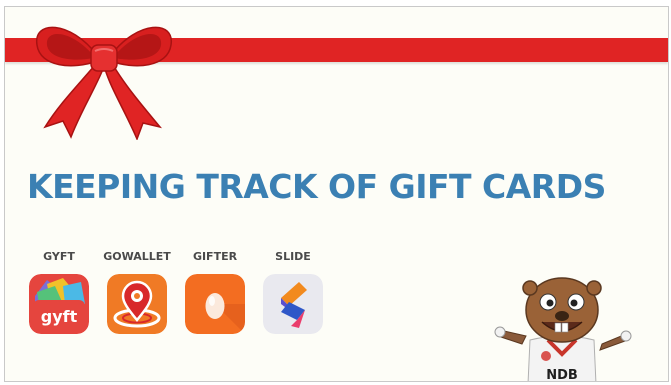 Image resolution: width=671 pixels, height=385 pixels. Describe the element at coordinates (293, 304) in the screenshot. I see `slide-app-icon` at that location.